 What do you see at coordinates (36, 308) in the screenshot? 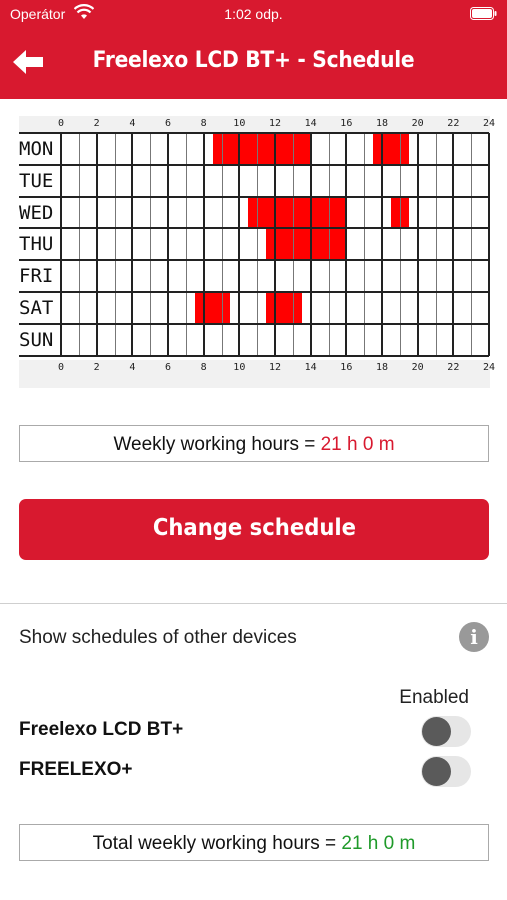
I see `day-label-sat: SAT` at bounding box center [36, 308].